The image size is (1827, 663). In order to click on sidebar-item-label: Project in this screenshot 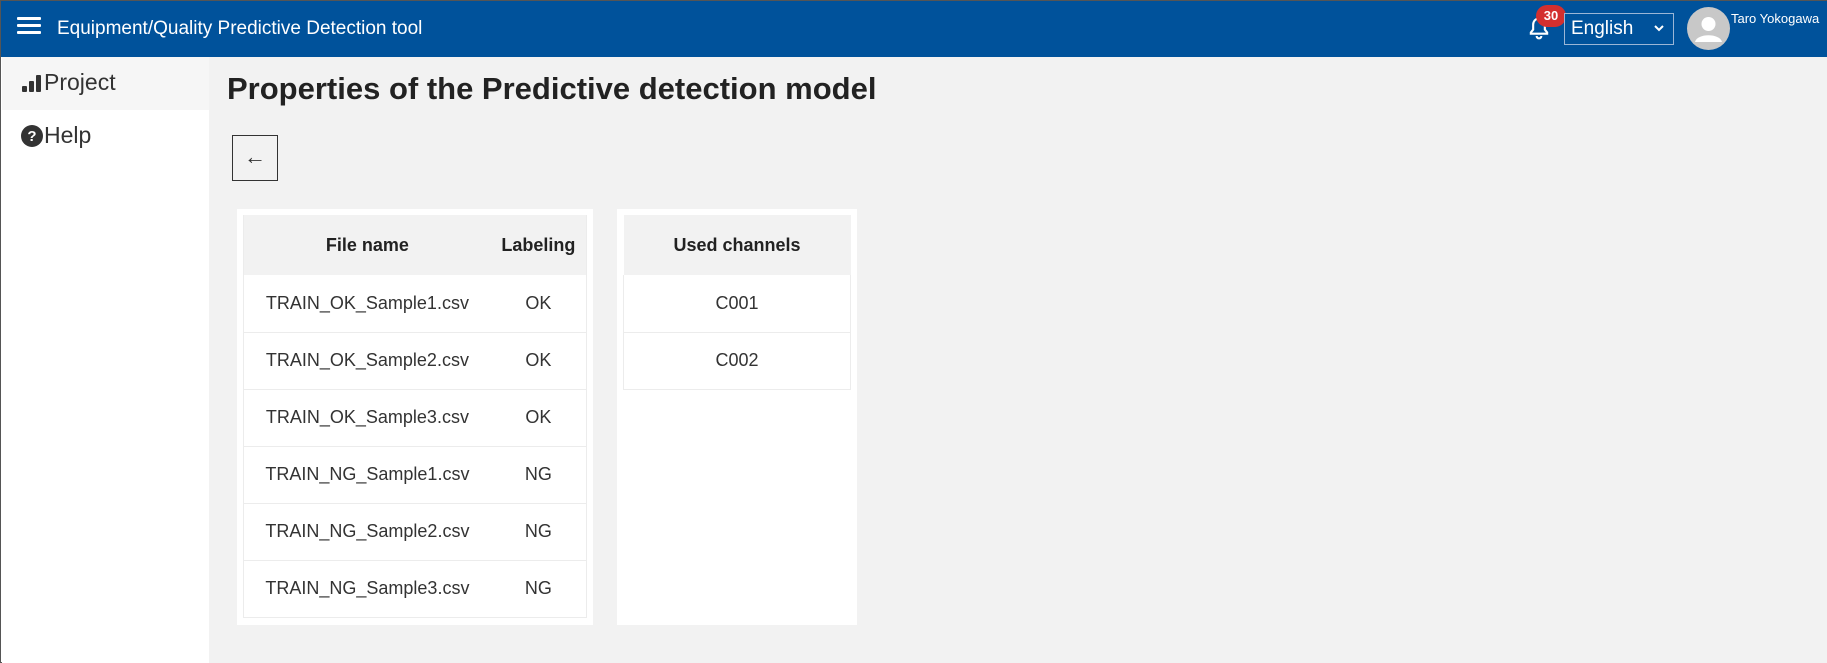, I will do `click(80, 82)`.